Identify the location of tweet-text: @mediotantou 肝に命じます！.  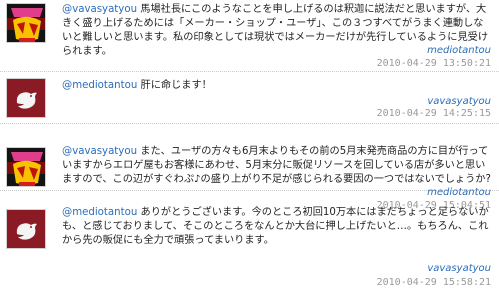
(277, 86).